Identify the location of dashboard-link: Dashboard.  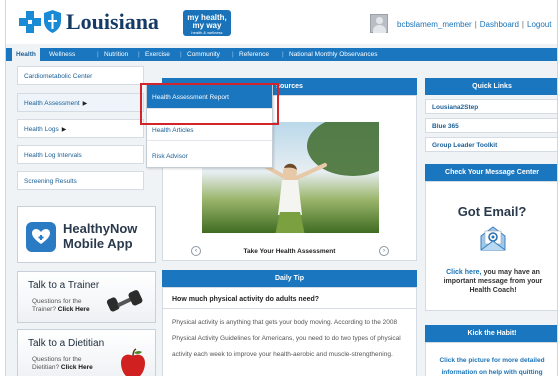
(499, 24).